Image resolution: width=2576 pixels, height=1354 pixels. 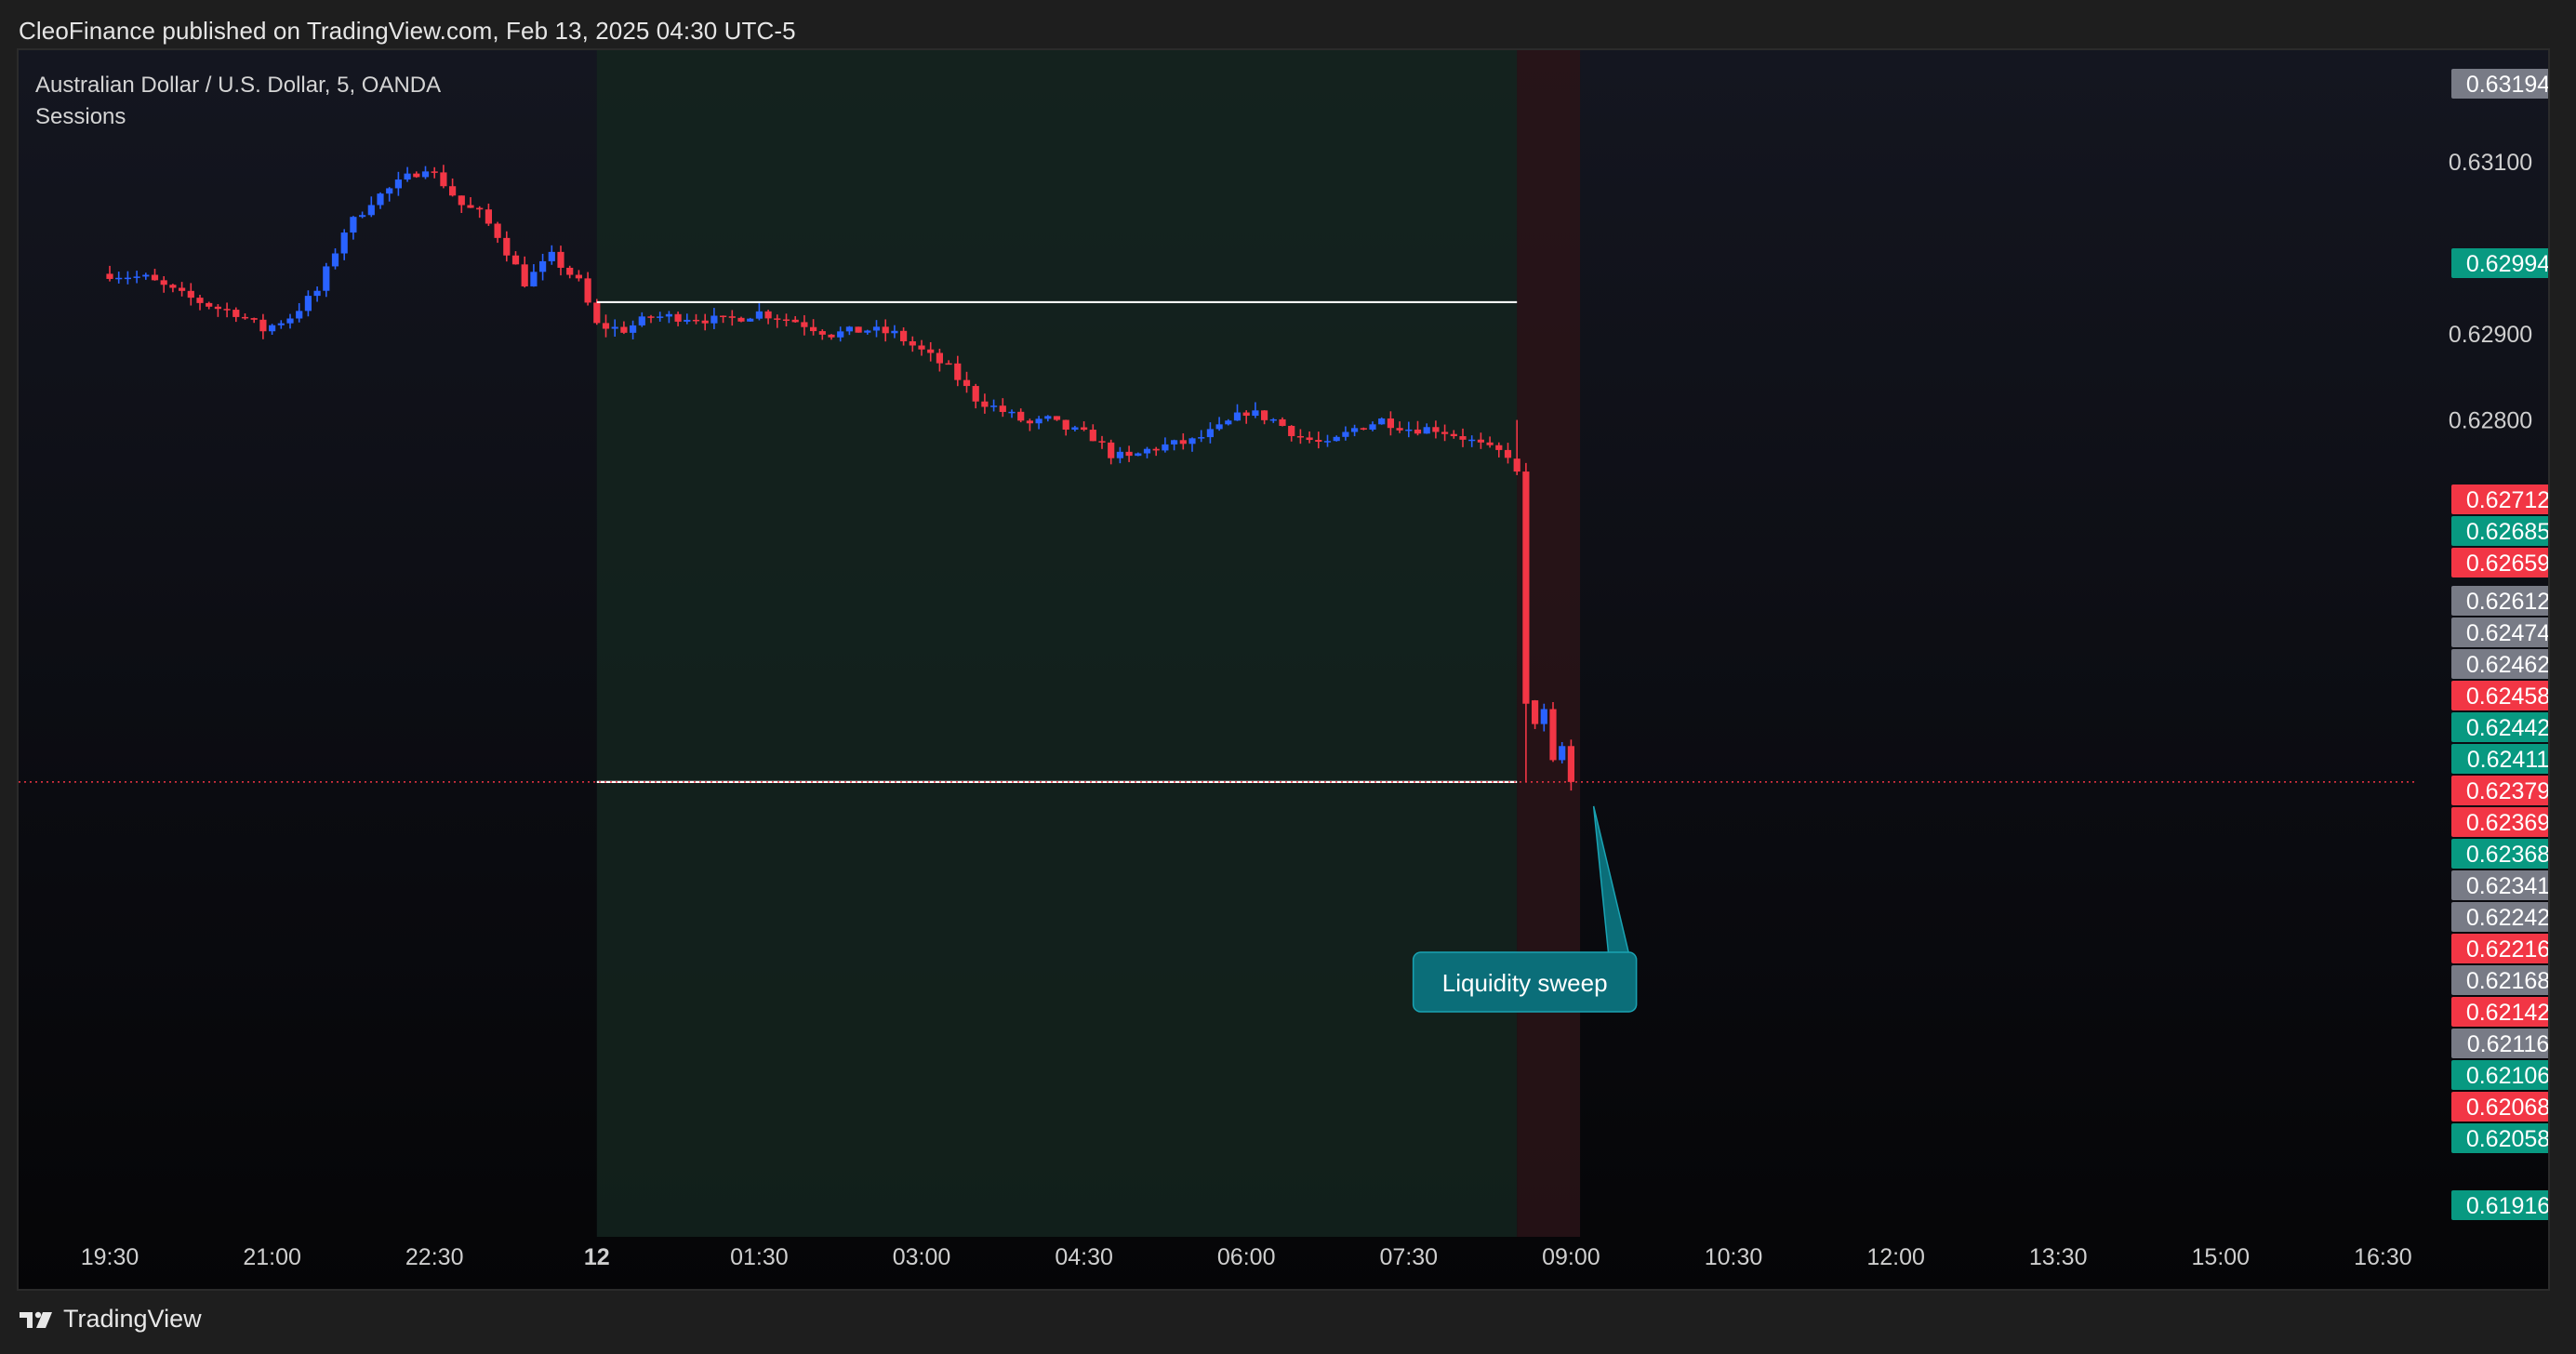 What do you see at coordinates (2508, 264) in the screenshot?
I see `price-badge-text: 0.62994` at bounding box center [2508, 264].